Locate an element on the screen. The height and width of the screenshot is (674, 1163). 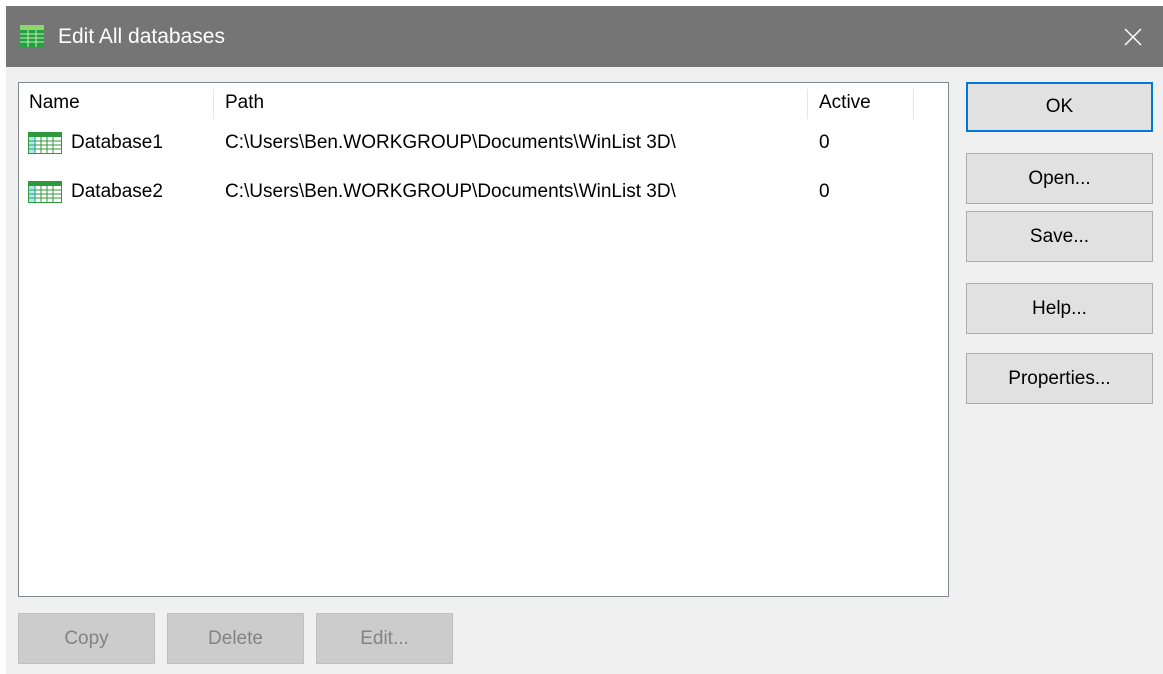
column-header-active: Active is located at coordinates (861, 103).